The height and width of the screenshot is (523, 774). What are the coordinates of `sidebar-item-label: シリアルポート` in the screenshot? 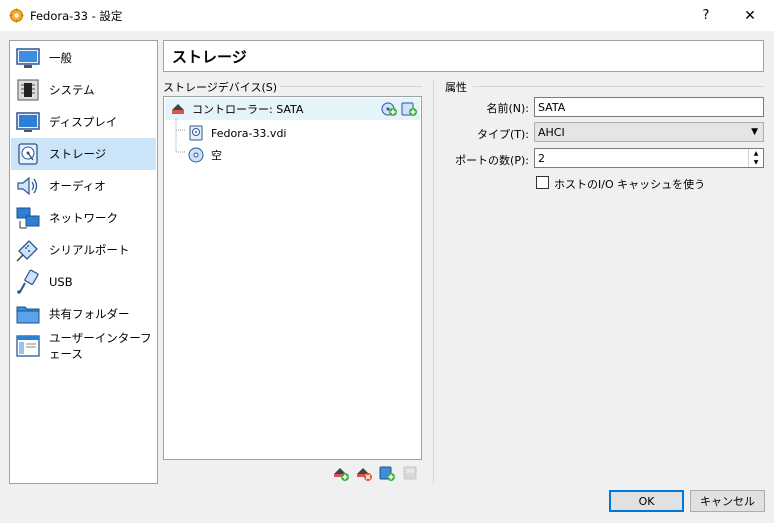 It's located at (89, 250).